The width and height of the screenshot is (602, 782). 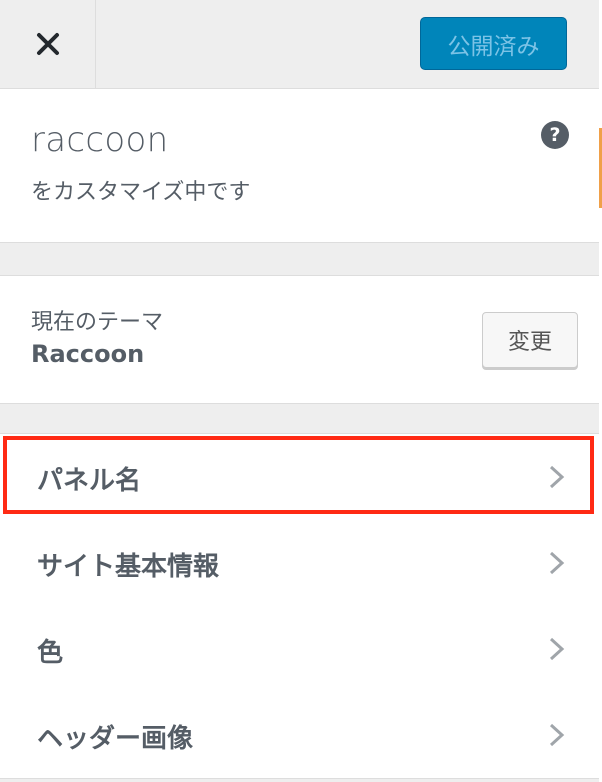 What do you see at coordinates (299, 563) in the screenshot?
I see `panel-item-site-identity: サイト基本情報` at bounding box center [299, 563].